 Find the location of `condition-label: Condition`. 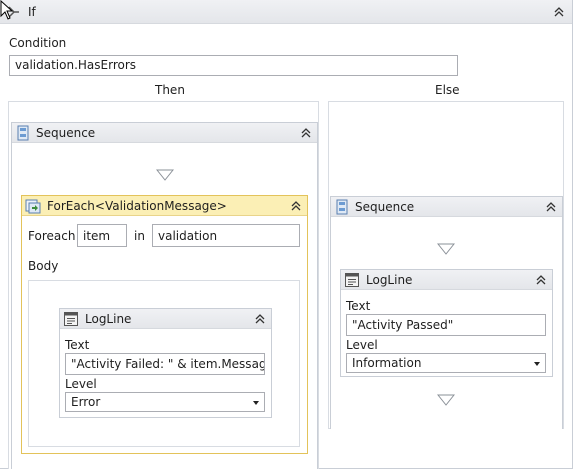

condition-label: Condition is located at coordinates (38, 43).